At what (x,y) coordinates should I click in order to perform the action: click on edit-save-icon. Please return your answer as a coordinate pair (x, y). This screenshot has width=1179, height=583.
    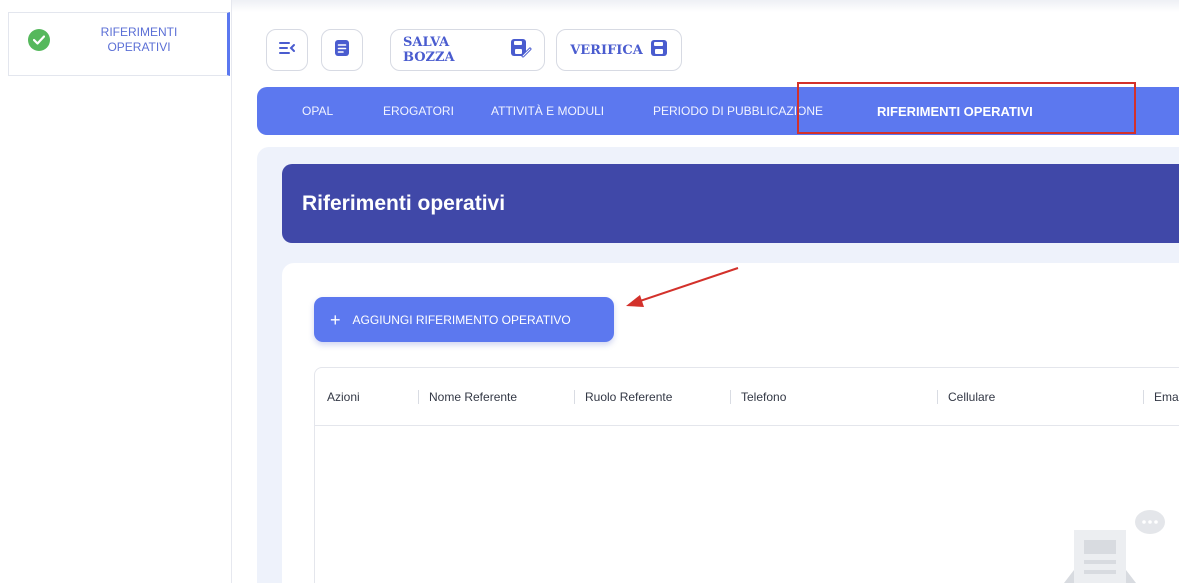
    Looking at the image, I should click on (521, 50).